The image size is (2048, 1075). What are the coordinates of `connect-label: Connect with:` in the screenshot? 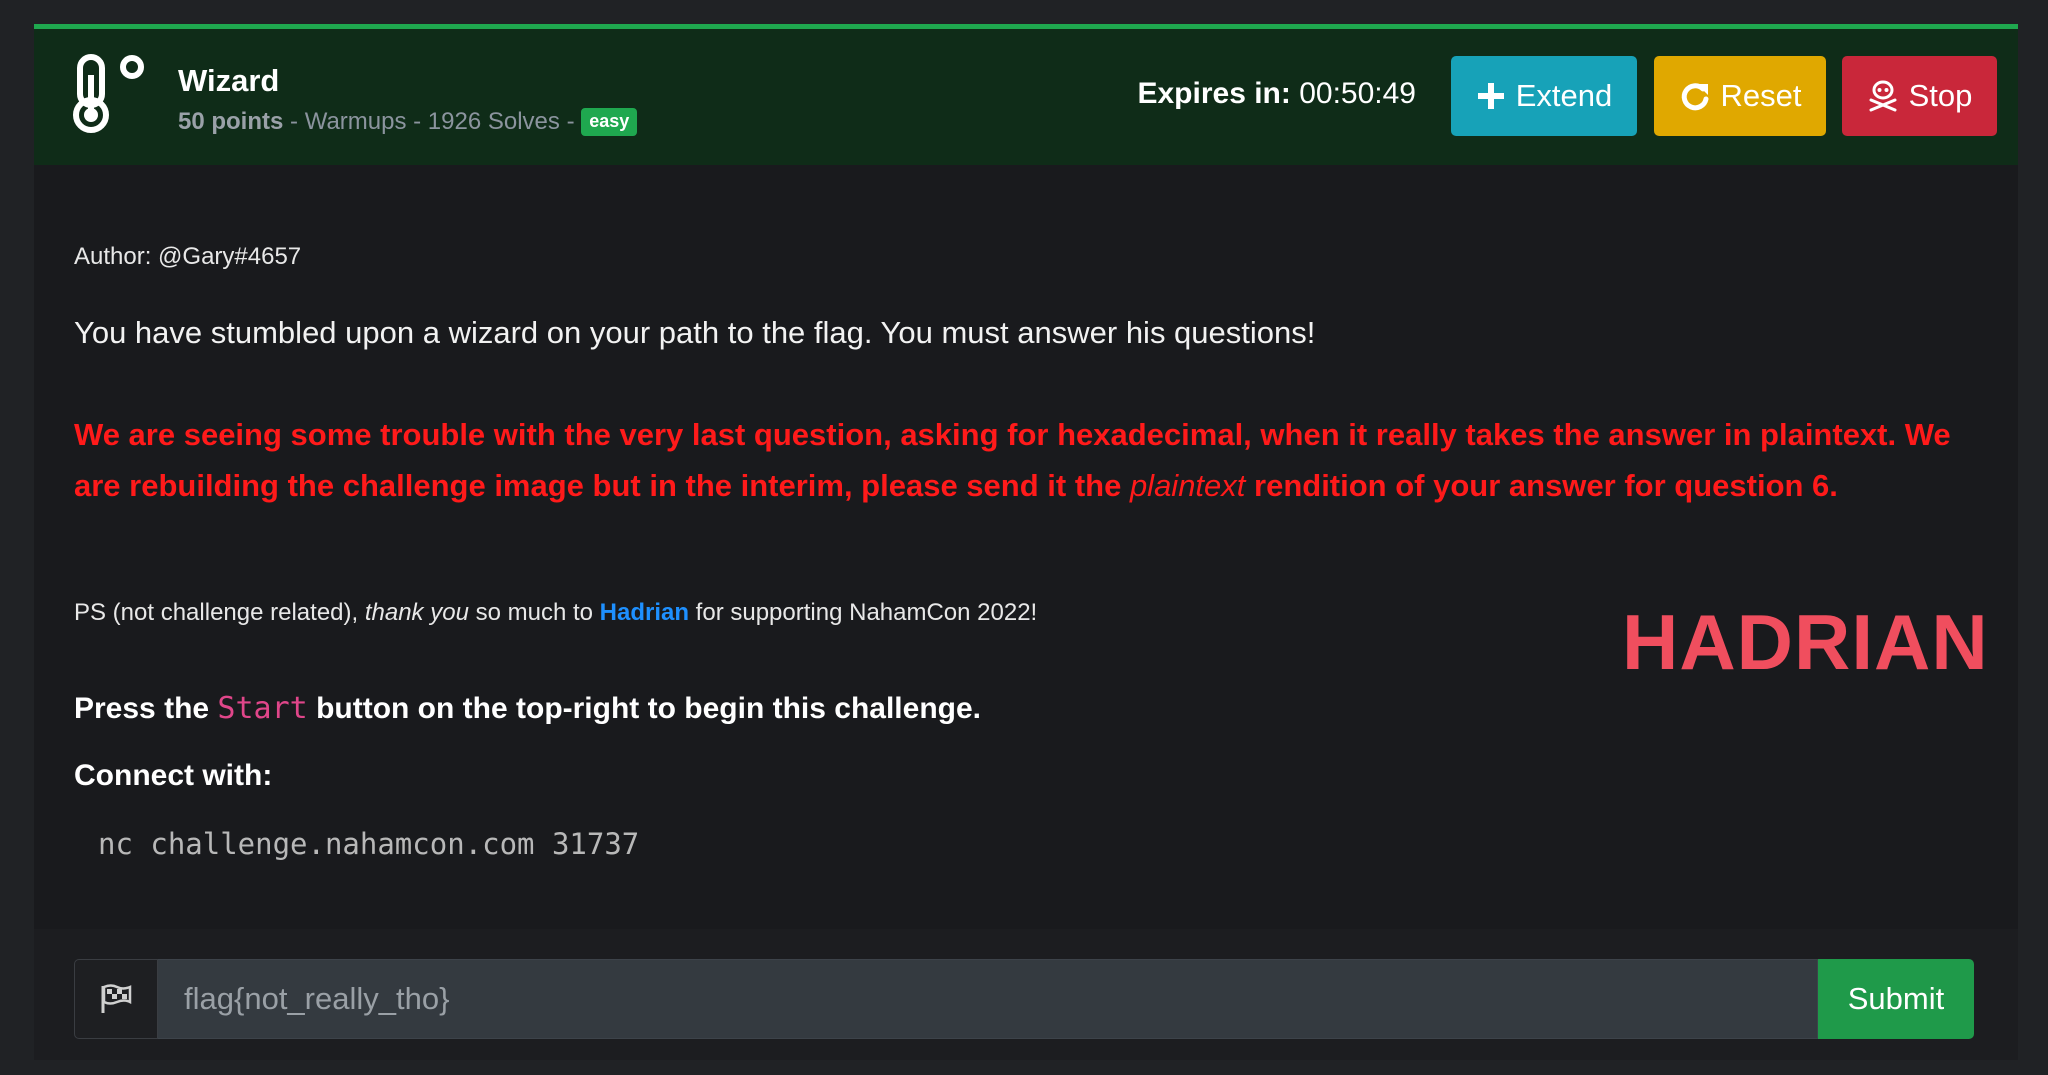 It's located at (173, 775).